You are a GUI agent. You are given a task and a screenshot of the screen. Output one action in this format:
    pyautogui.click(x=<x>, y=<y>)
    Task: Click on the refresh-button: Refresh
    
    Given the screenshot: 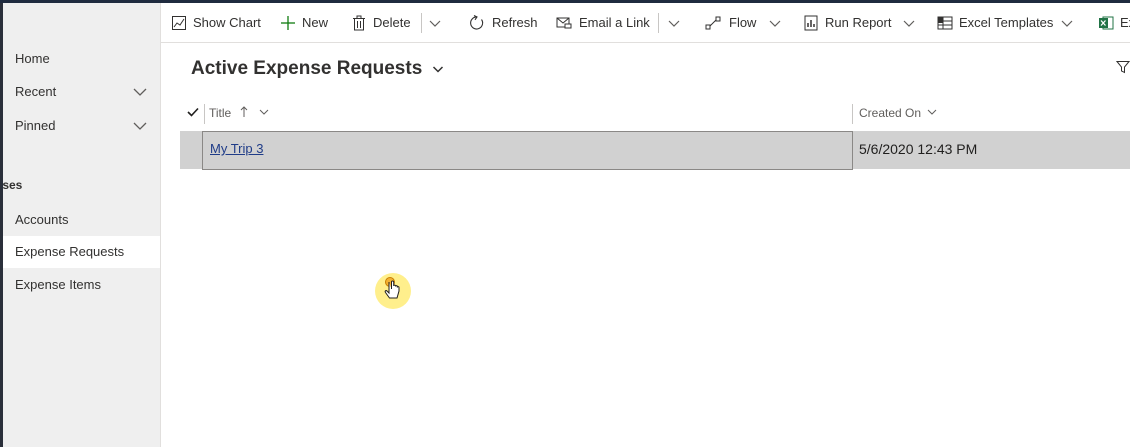 What is the action you would take?
    pyautogui.click(x=504, y=22)
    